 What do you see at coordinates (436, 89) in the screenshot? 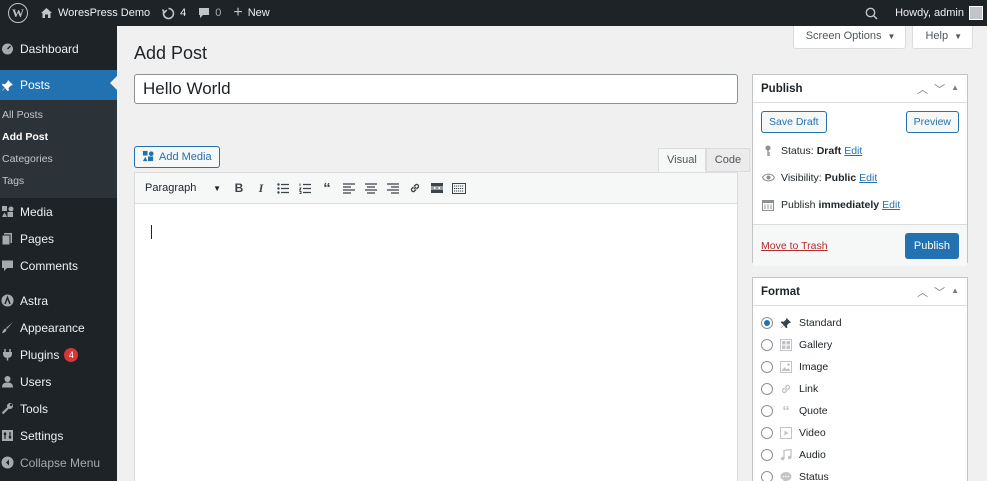
I see `post-title-input: Hello World` at bounding box center [436, 89].